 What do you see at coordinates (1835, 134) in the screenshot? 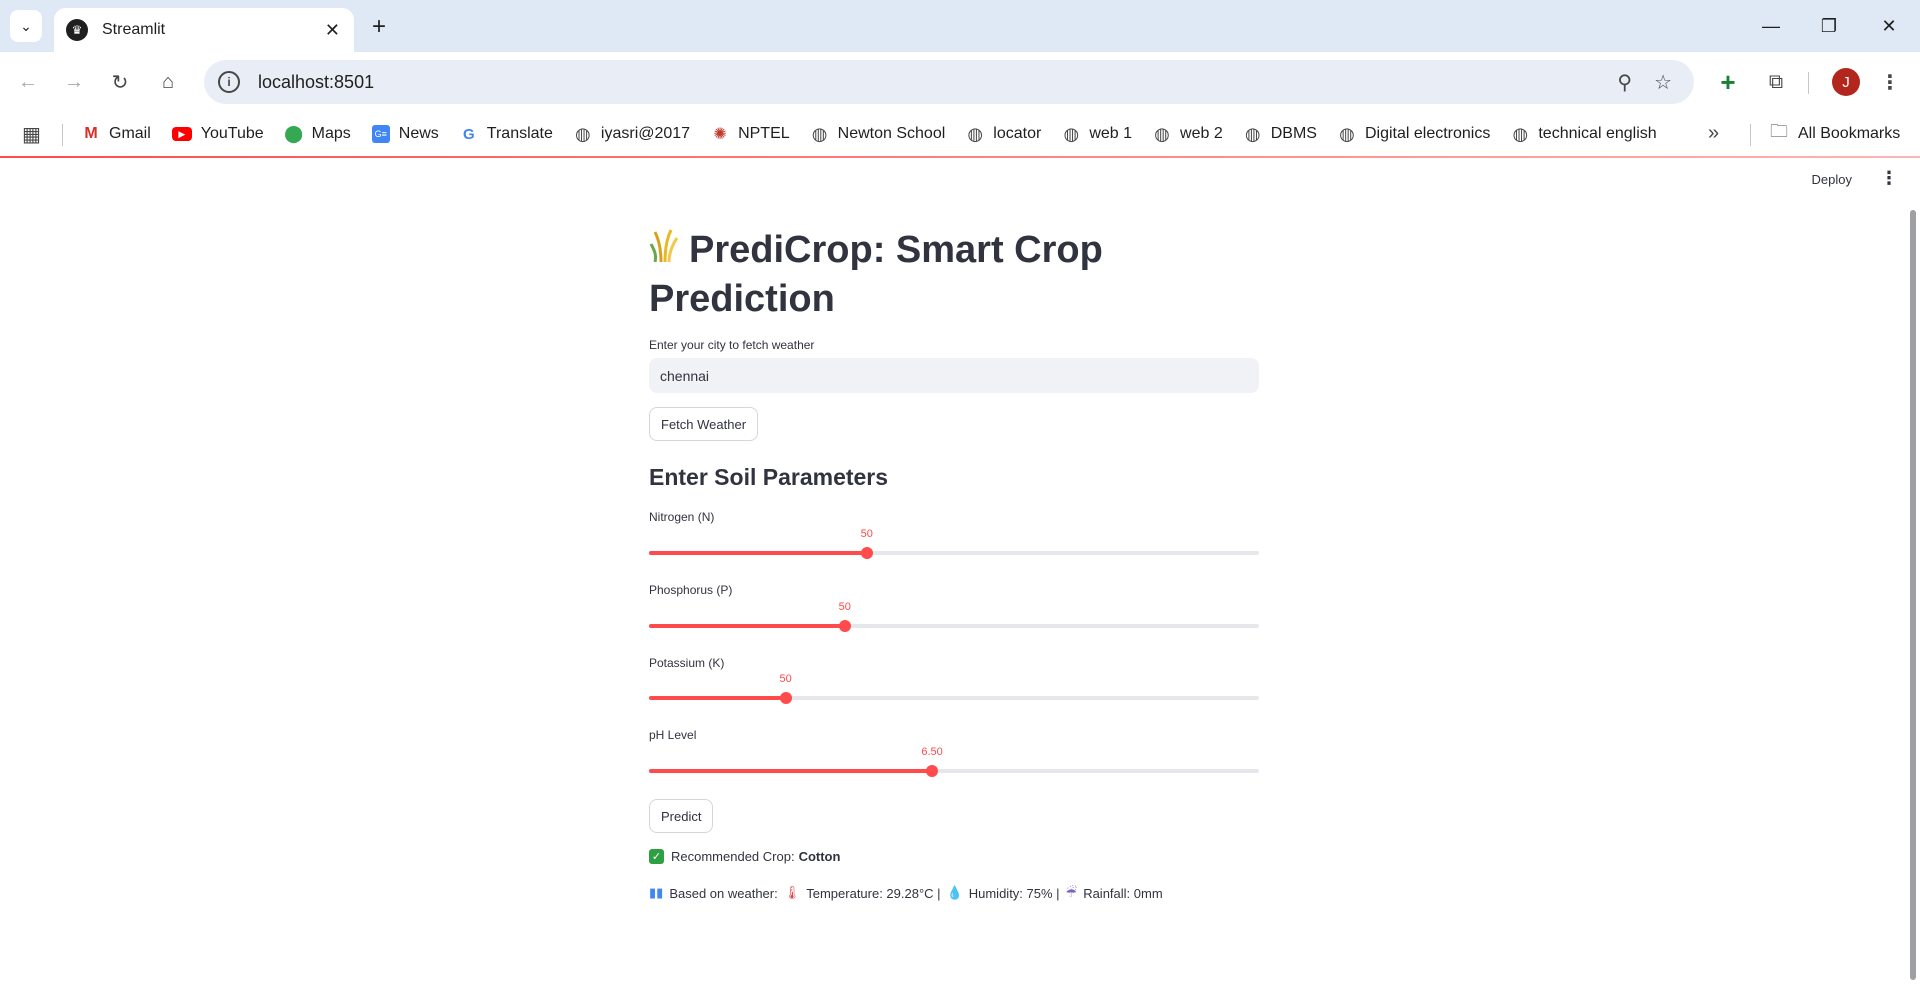
I see `all-bookmarks-button: 🗀 All Bookmarks` at bounding box center [1835, 134].